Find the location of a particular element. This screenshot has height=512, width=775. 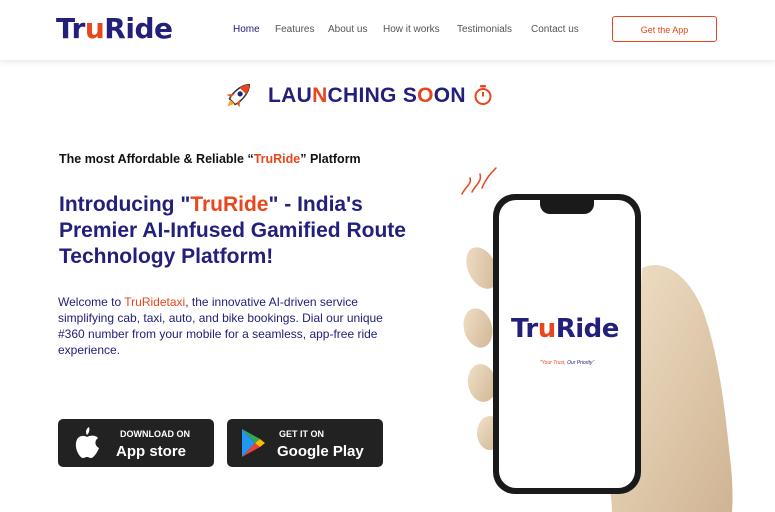

phone-slogan: "Your Trust, Our Priority" is located at coordinates (567, 363).